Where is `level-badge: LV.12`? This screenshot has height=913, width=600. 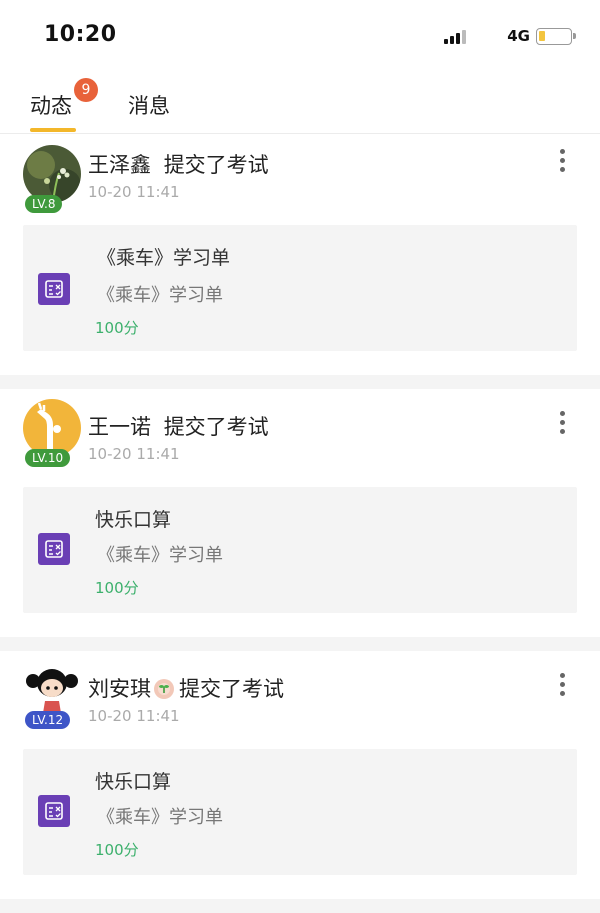 level-badge: LV.12 is located at coordinates (48, 720).